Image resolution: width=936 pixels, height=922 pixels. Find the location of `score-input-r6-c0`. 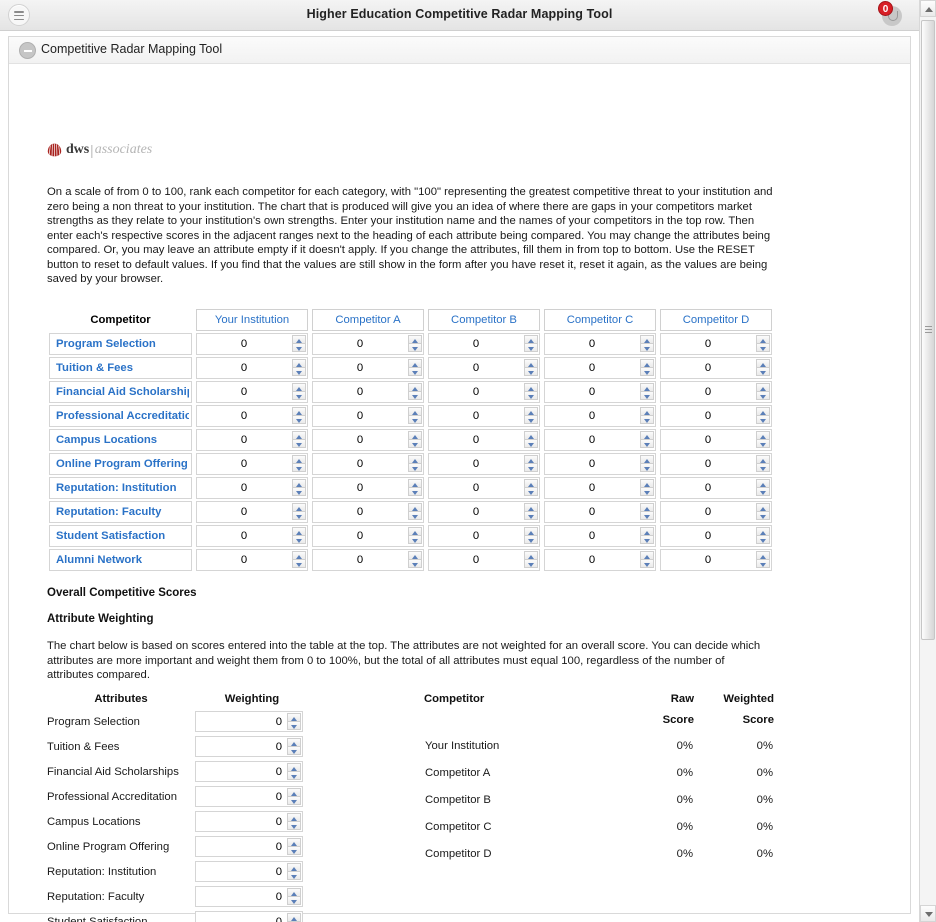

score-input-r6-c0 is located at coordinates (244, 488).